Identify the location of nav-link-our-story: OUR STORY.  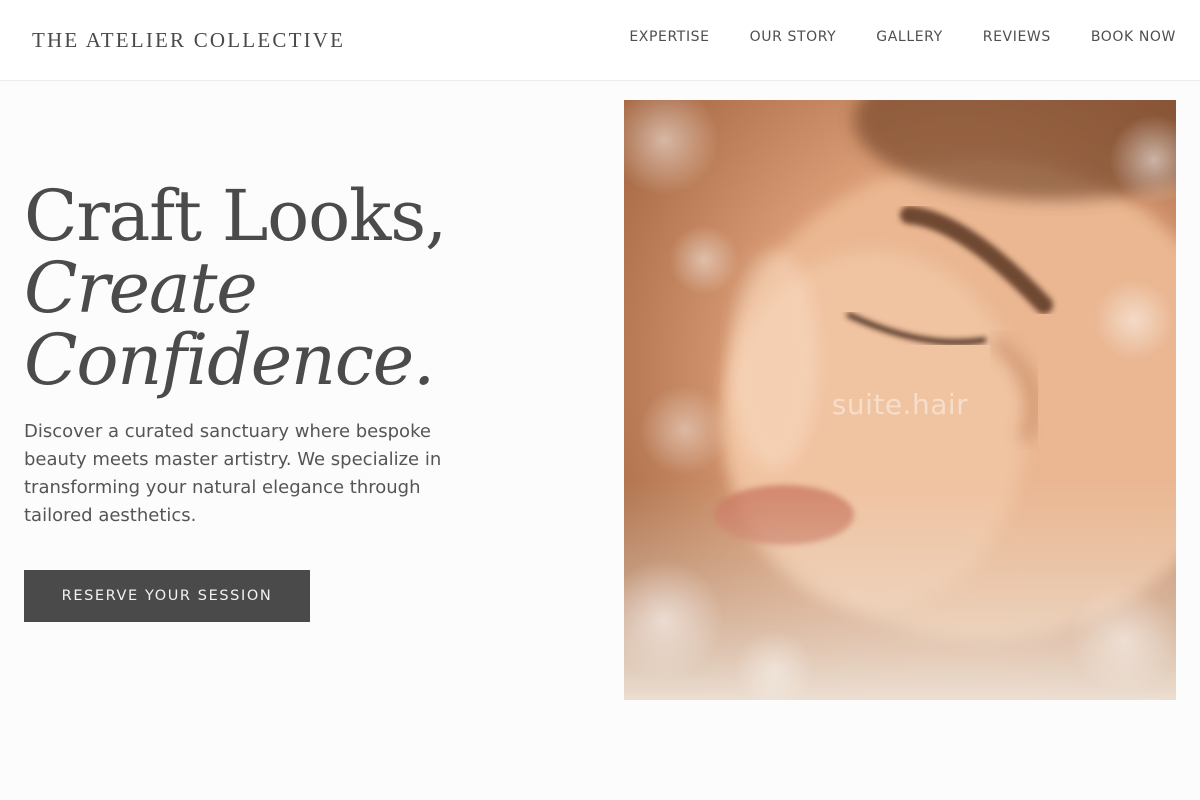
(793, 37).